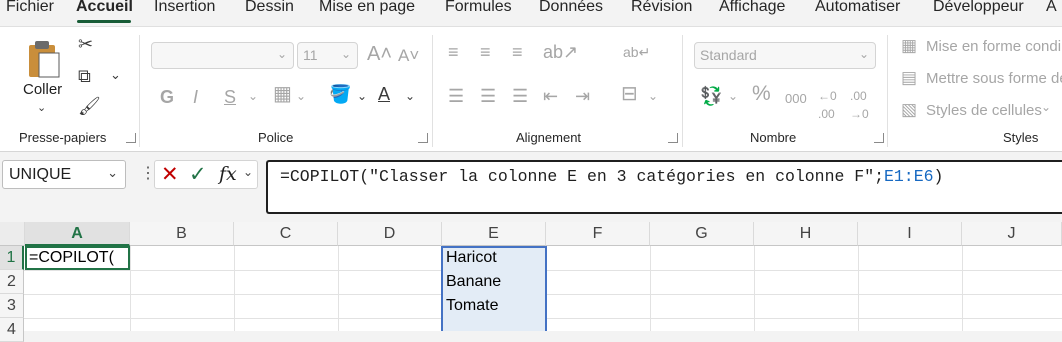  Describe the element at coordinates (549, 137) in the screenshot. I see `alignment-group-label: Alignement` at that location.